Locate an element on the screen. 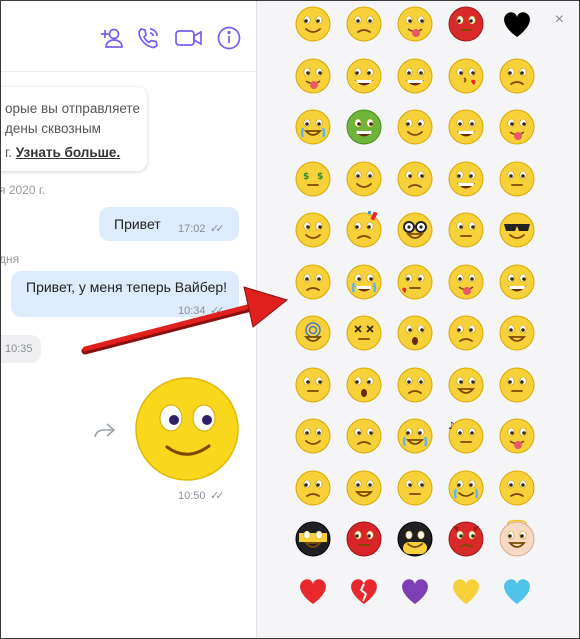  emoji-sad-face-icon is located at coordinates (364, 23).